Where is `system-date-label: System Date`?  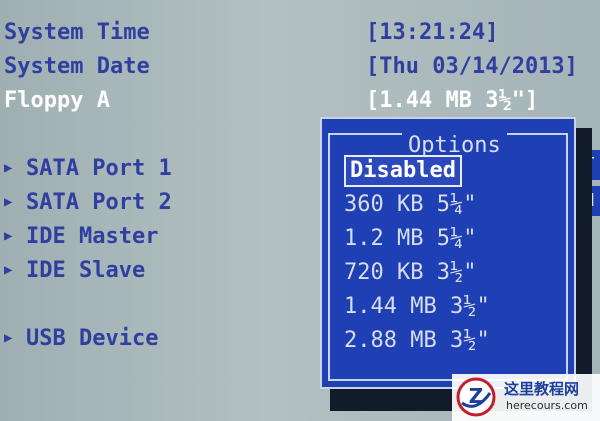 system-date-label: System Date is located at coordinates (77, 66).